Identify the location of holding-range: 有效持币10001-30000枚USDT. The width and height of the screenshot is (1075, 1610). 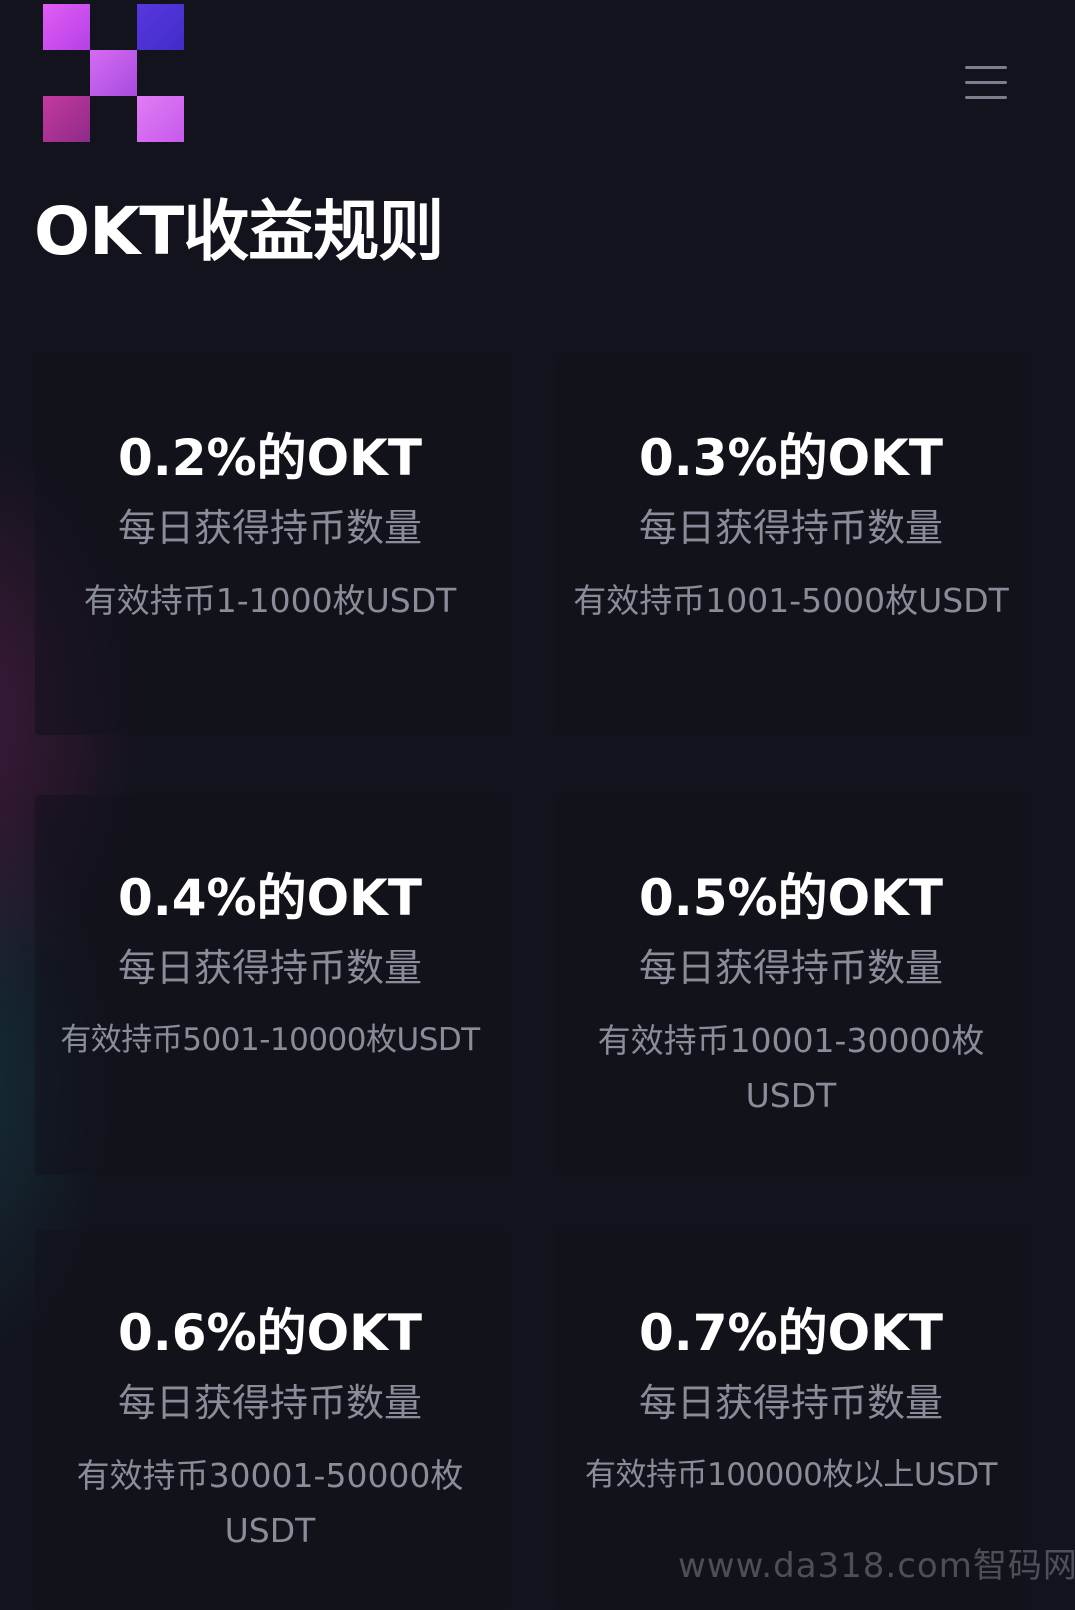
(791, 1068).